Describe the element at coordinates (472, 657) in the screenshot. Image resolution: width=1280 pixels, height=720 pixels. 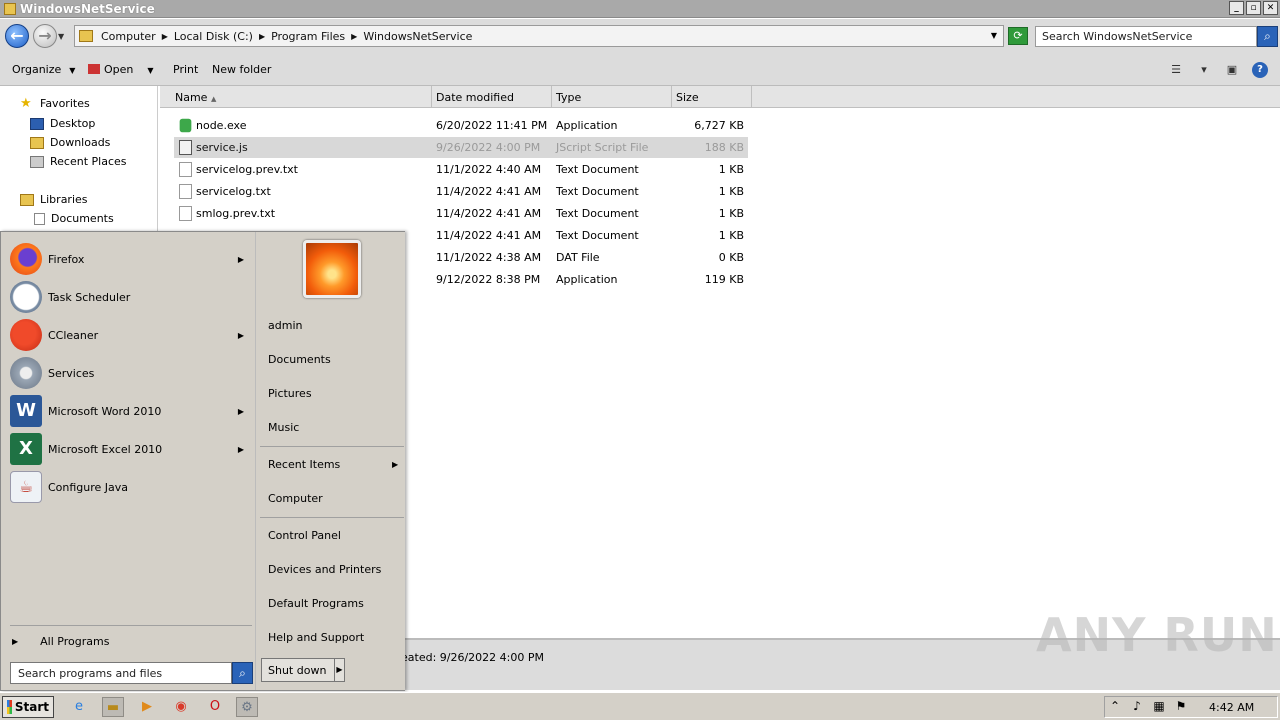
I see `date-created-text: eated: 9/26/2022 4:00 PM` at that location.